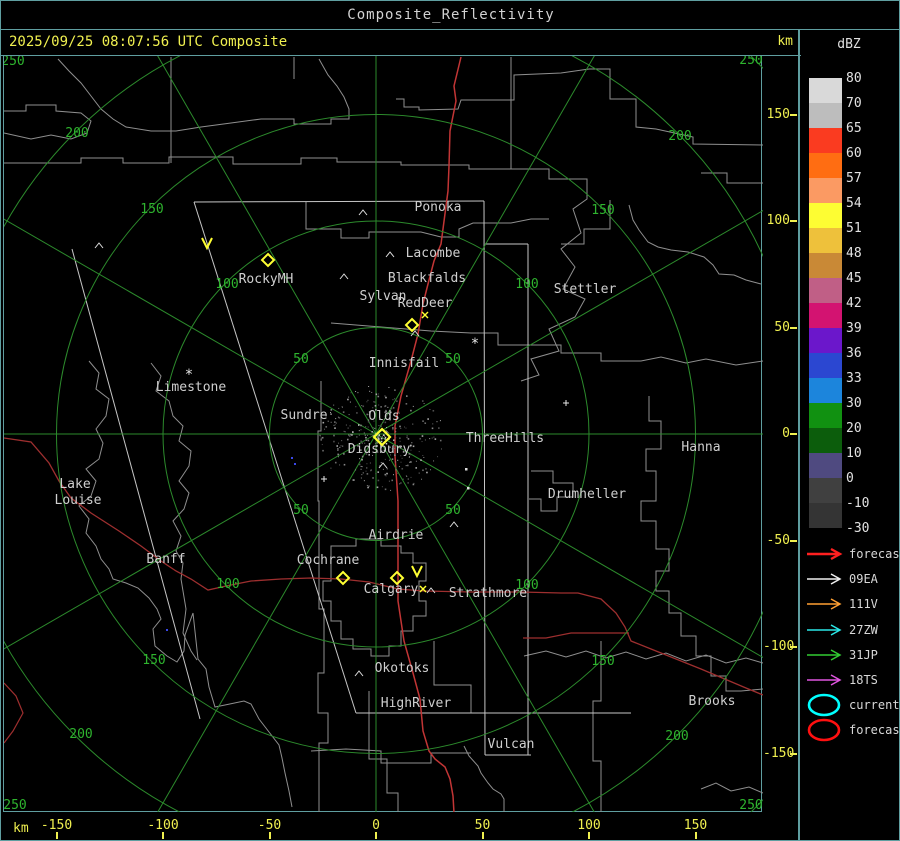  I want to click on bottom-axis-label: -50, so click(269, 825).